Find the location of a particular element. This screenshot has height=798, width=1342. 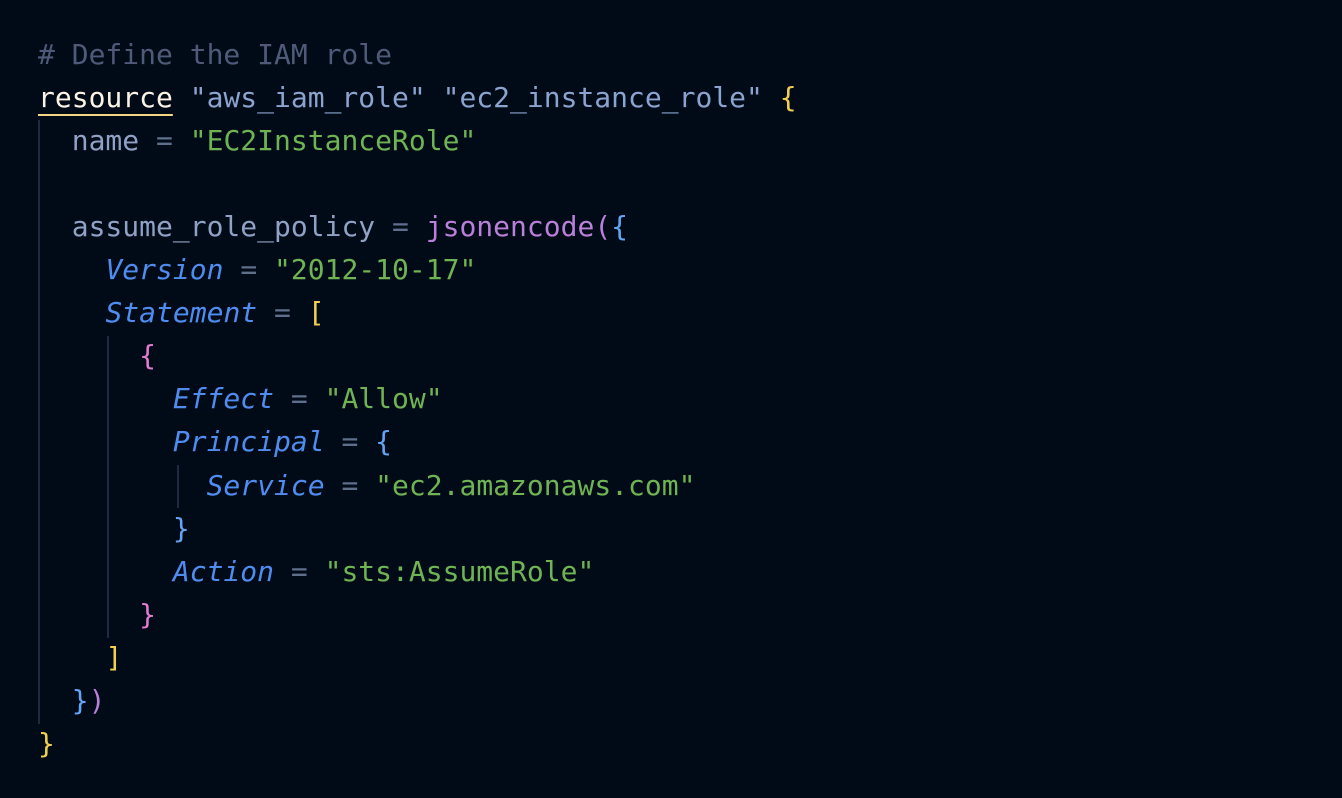

service-value-string: "ec2.amazonaws.com" is located at coordinates (535, 485).